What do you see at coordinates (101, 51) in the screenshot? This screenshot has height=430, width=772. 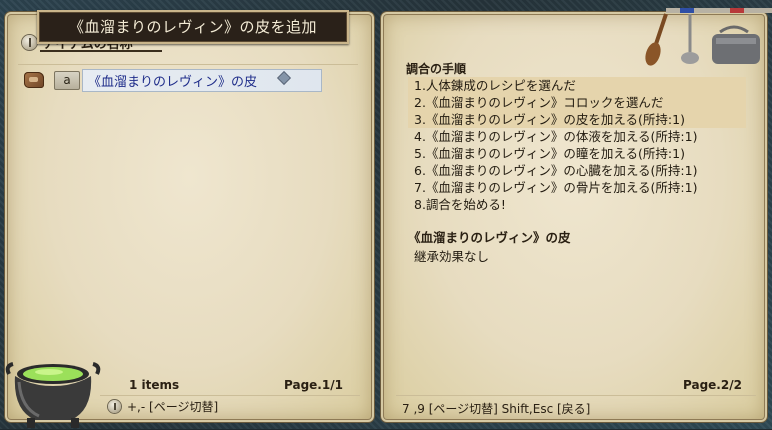 I see `header-underline` at bounding box center [101, 51].